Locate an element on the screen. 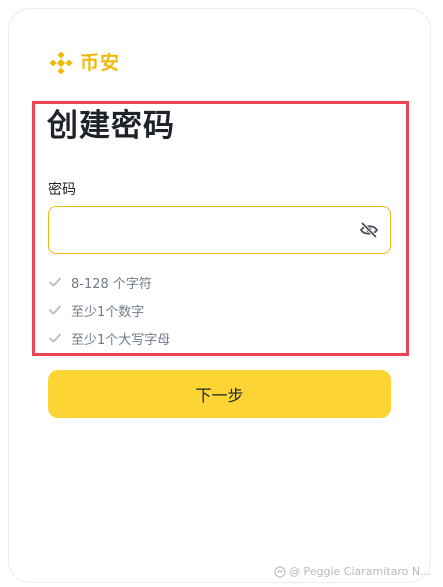  password-label: 密码 is located at coordinates (62, 190).